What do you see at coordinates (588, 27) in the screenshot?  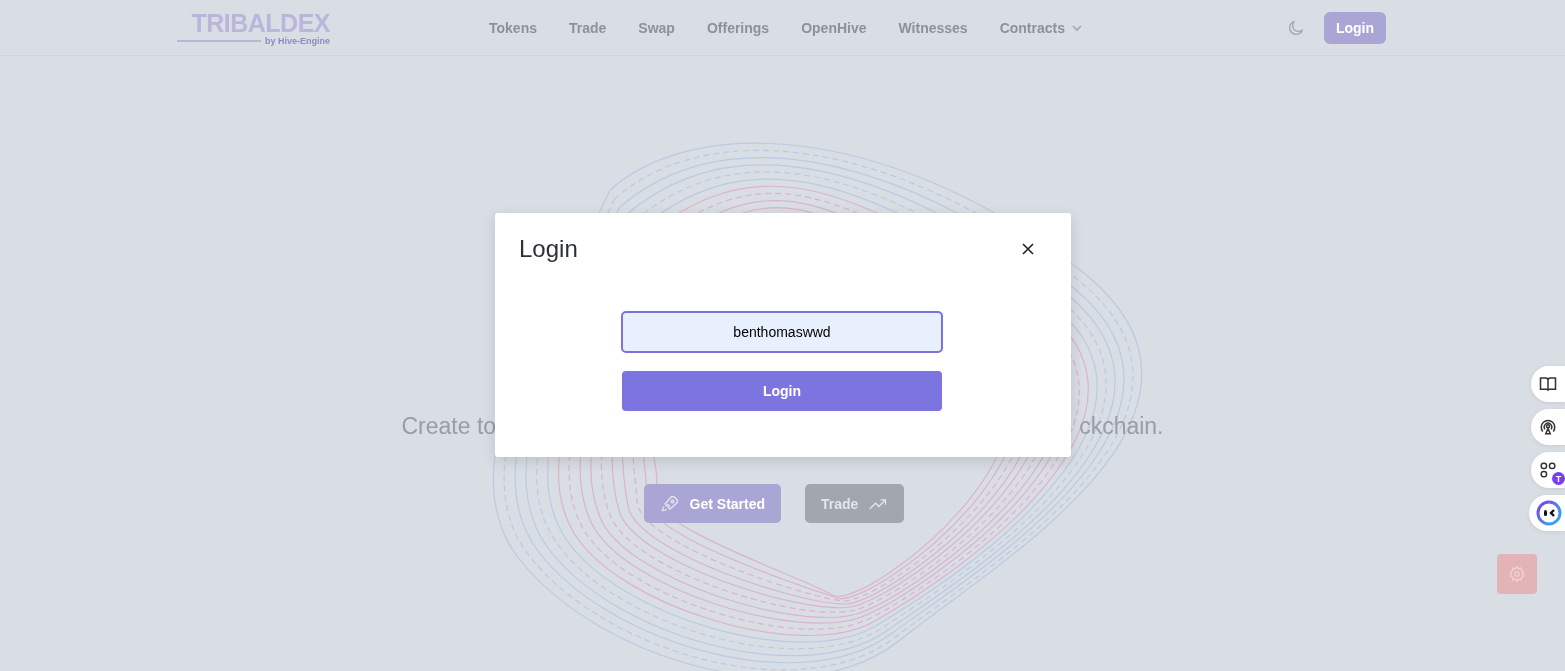 I see `nav-link: Trade` at bounding box center [588, 27].